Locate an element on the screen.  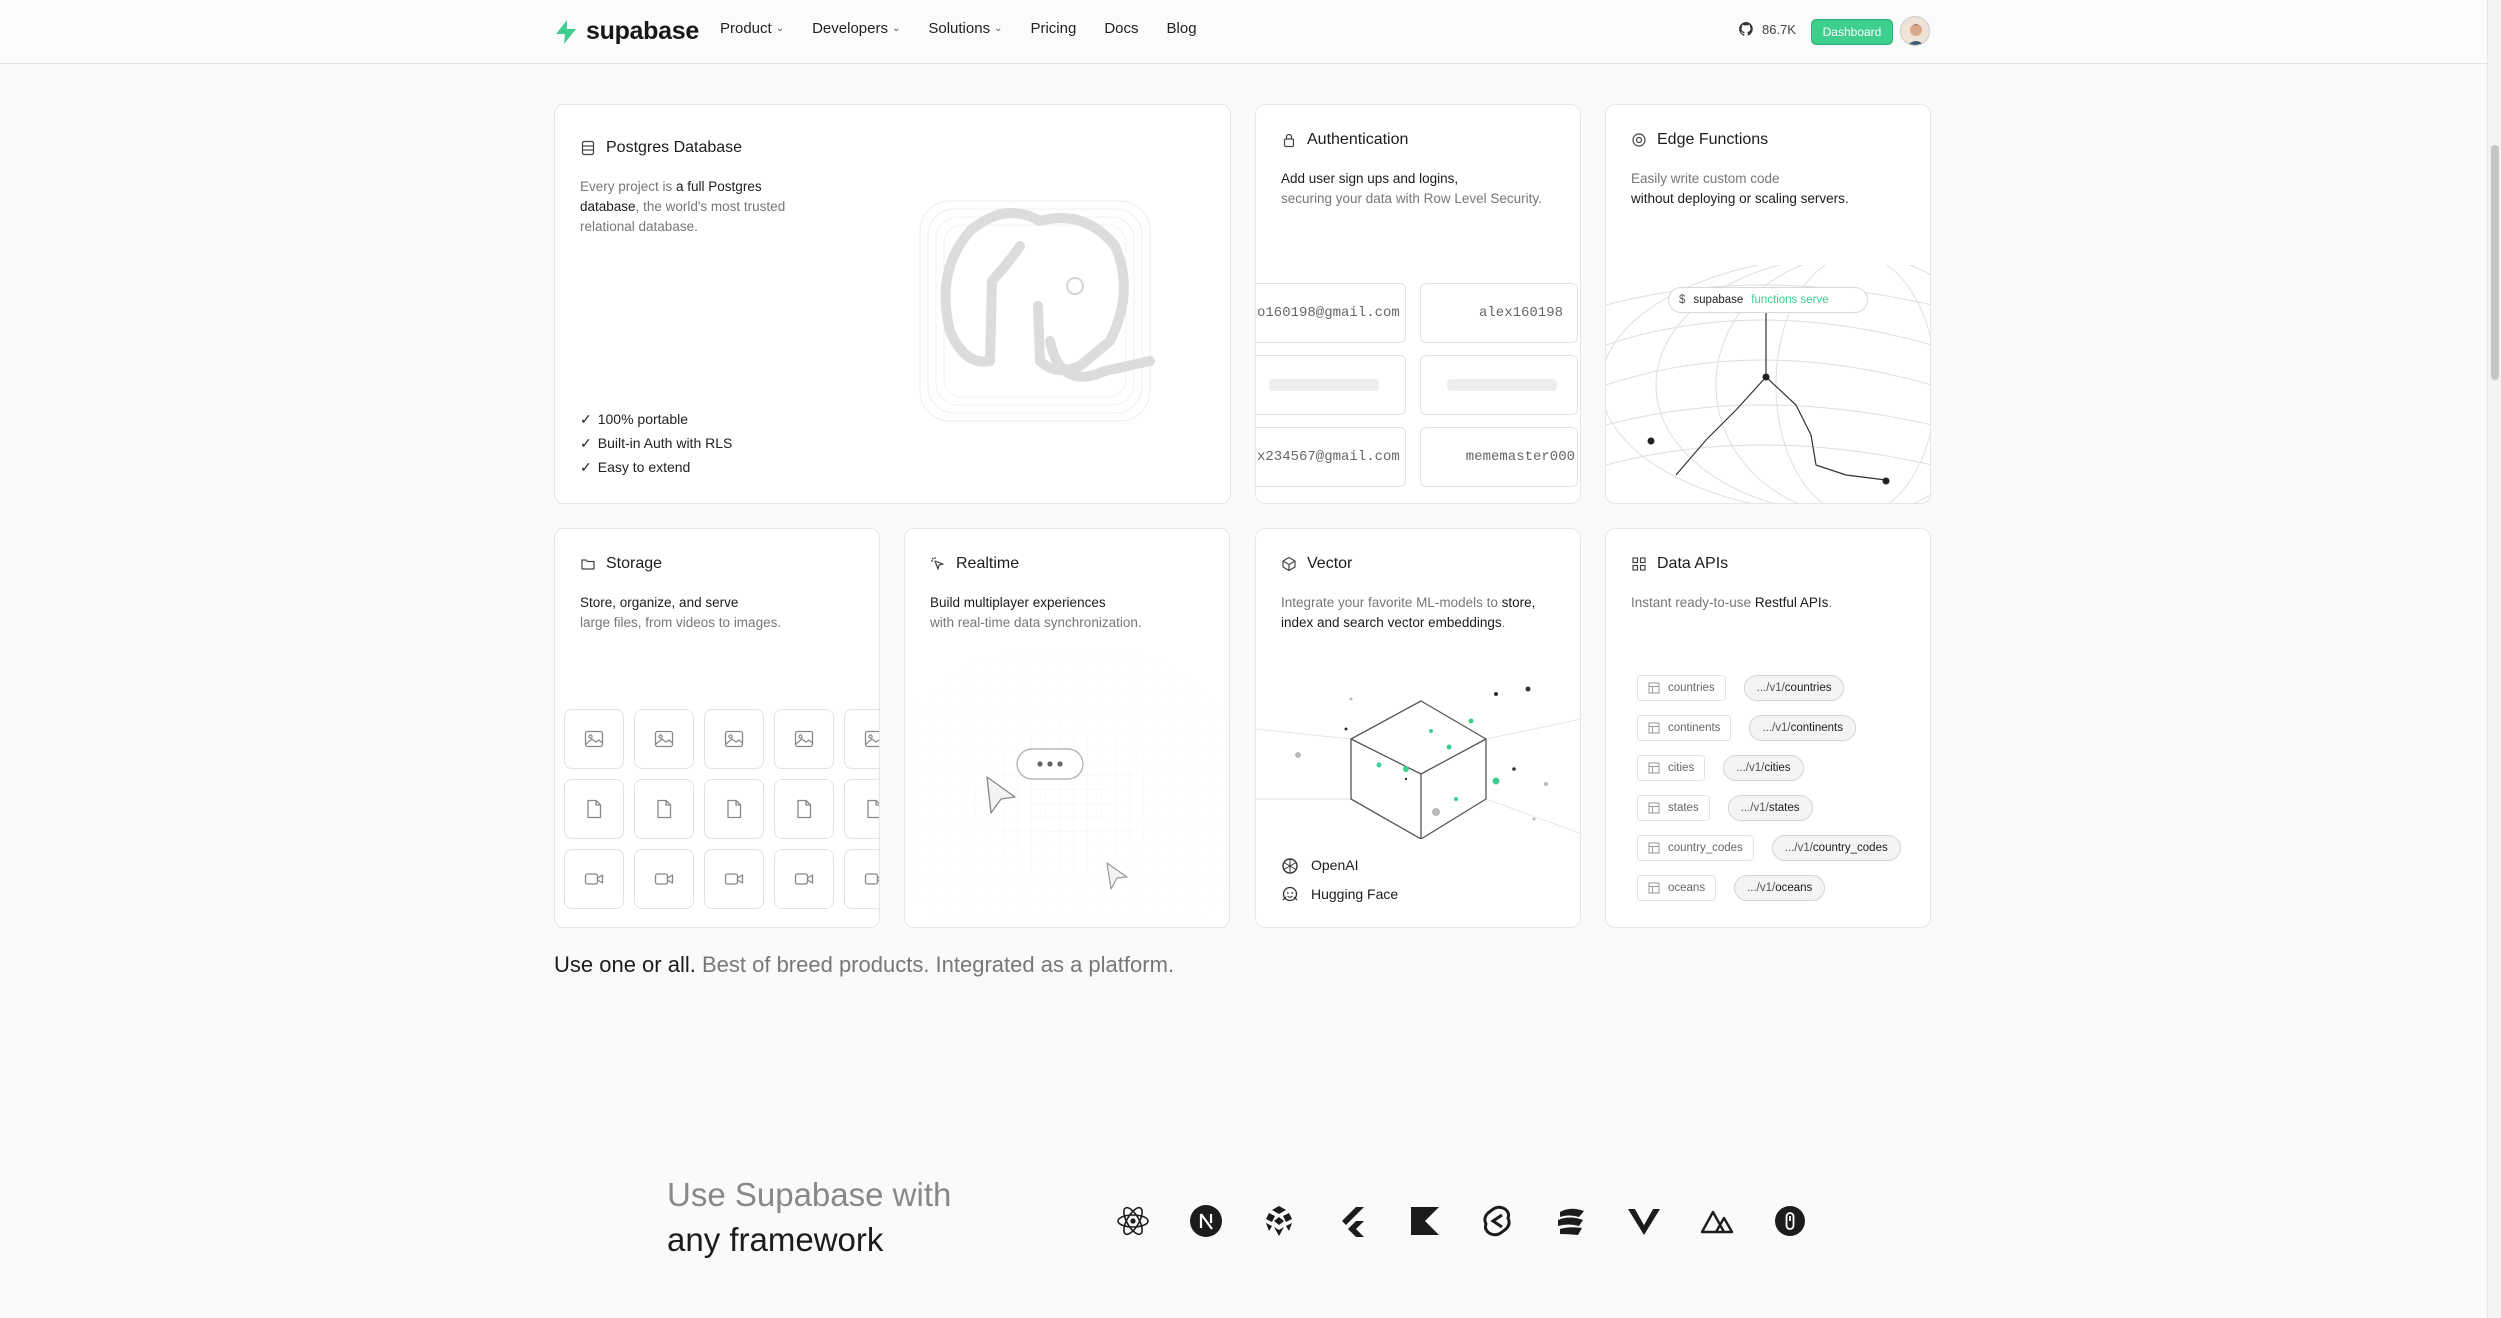
solidjs-icon is located at coordinates (1571, 1221).